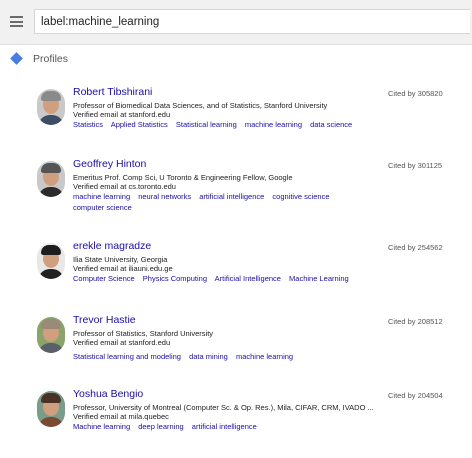  Describe the element at coordinates (120, 259) in the screenshot. I see `profile-affiliation: Ilia State University, Georgia` at that location.